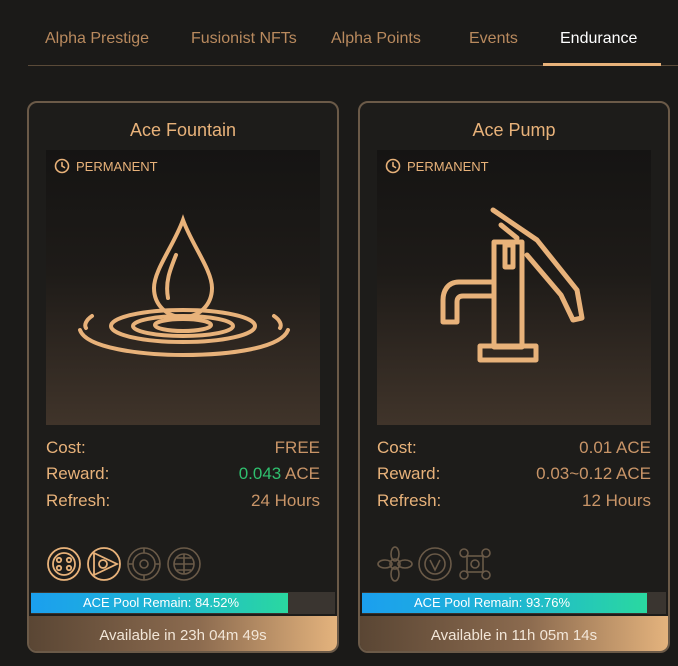 This screenshot has width=678, height=666. What do you see at coordinates (97, 39) in the screenshot?
I see `tab-alpha-prestige: Alpha Prestige` at bounding box center [97, 39].